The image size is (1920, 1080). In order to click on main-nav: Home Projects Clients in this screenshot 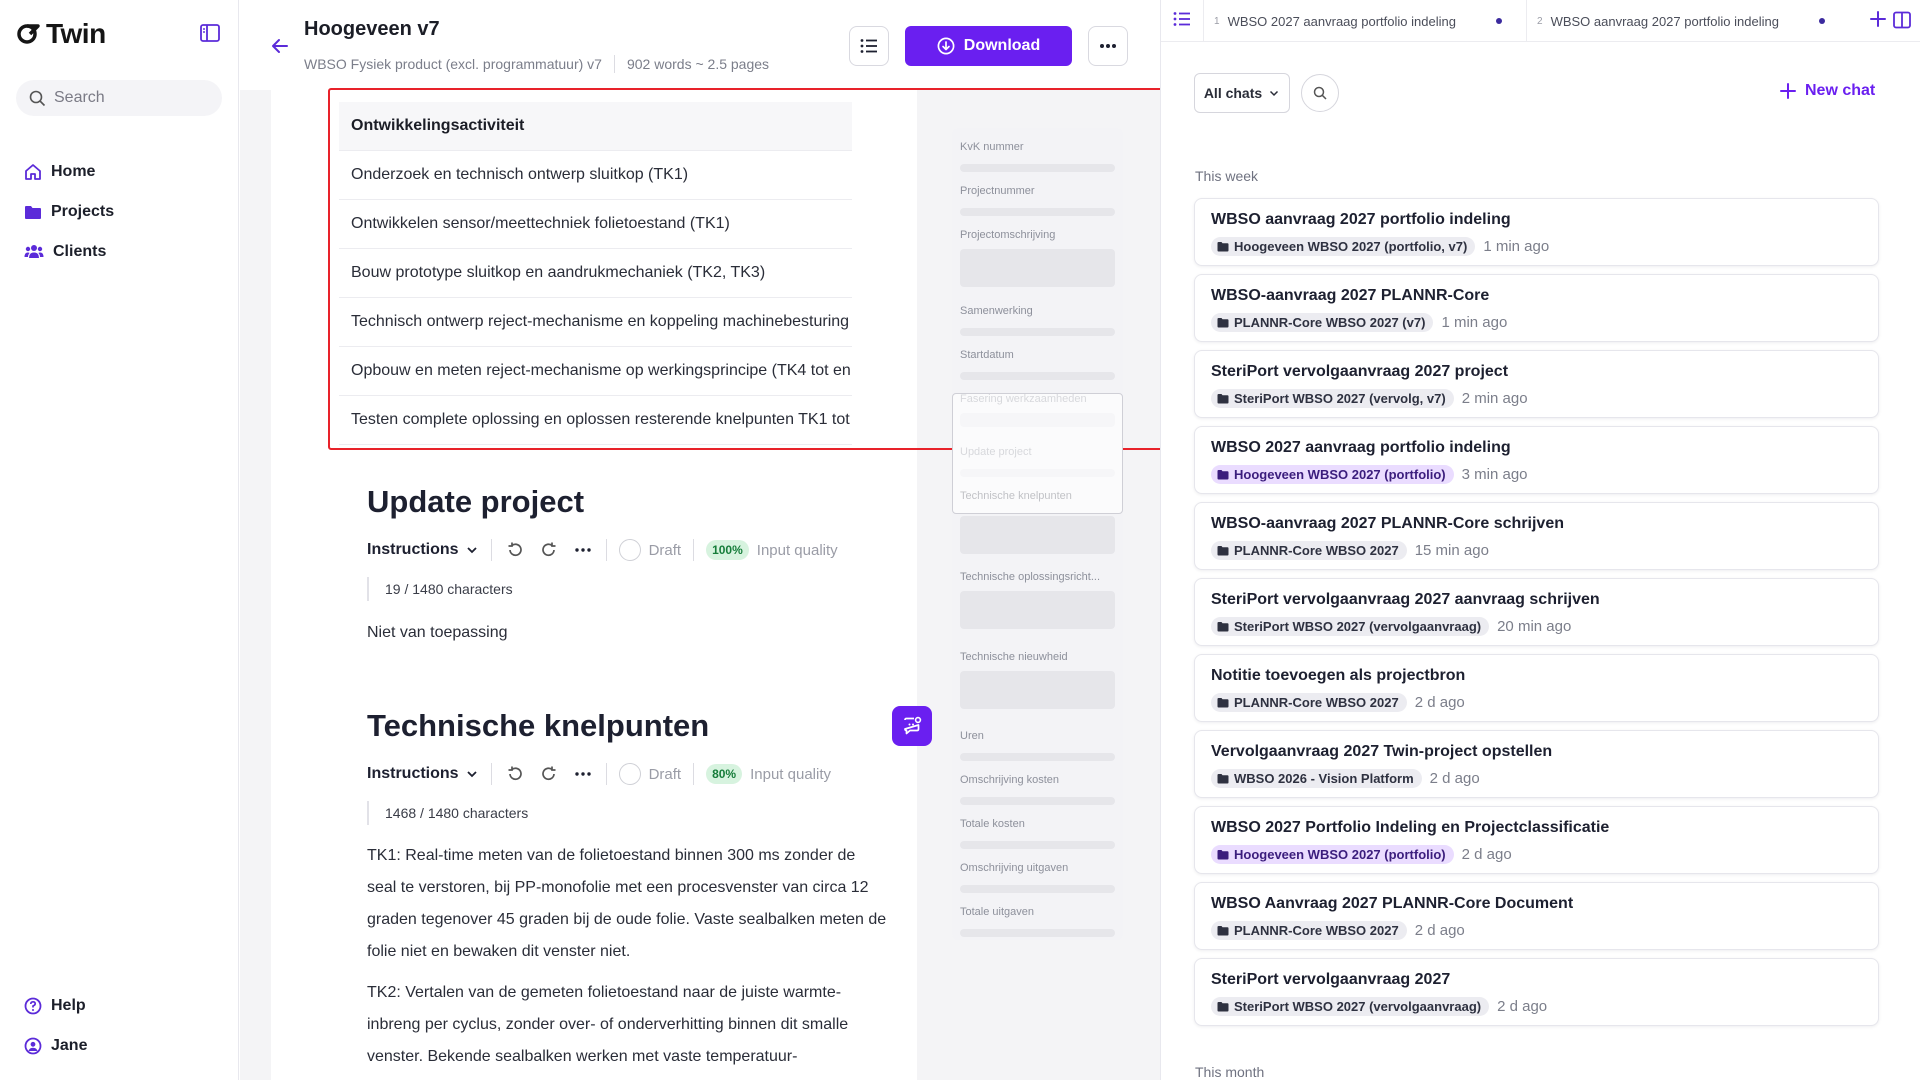, I will do `click(69, 212)`.